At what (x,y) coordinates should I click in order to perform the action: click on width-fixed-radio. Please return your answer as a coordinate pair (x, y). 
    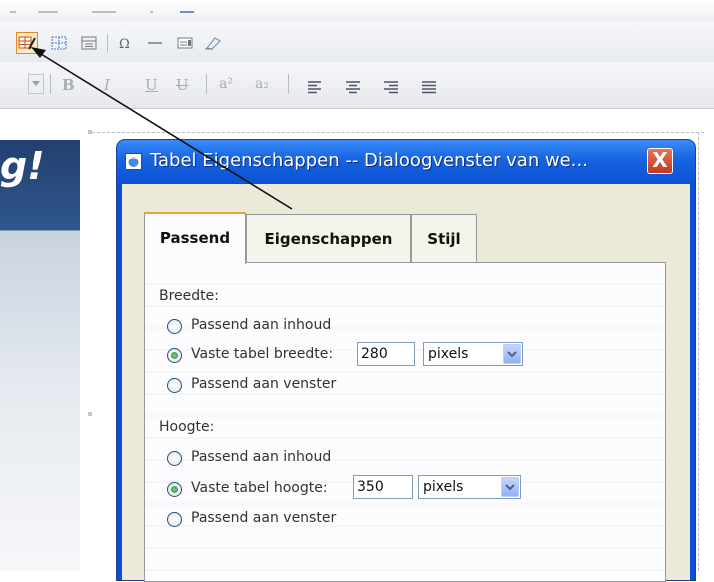
    Looking at the image, I should click on (174, 355).